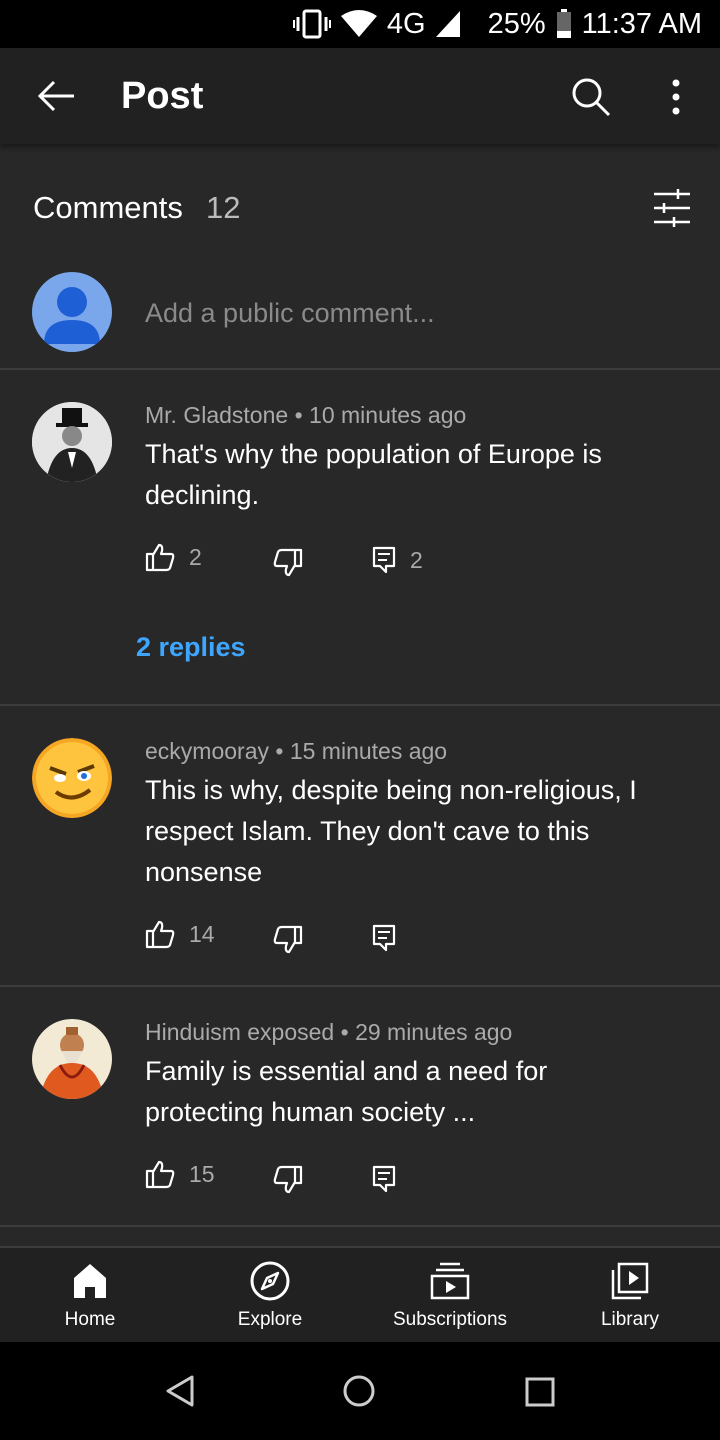 This screenshot has height=1440, width=720. What do you see at coordinates (72, 315) in the screenshot?
I see `account-icon` at bounding box center [72, 315].